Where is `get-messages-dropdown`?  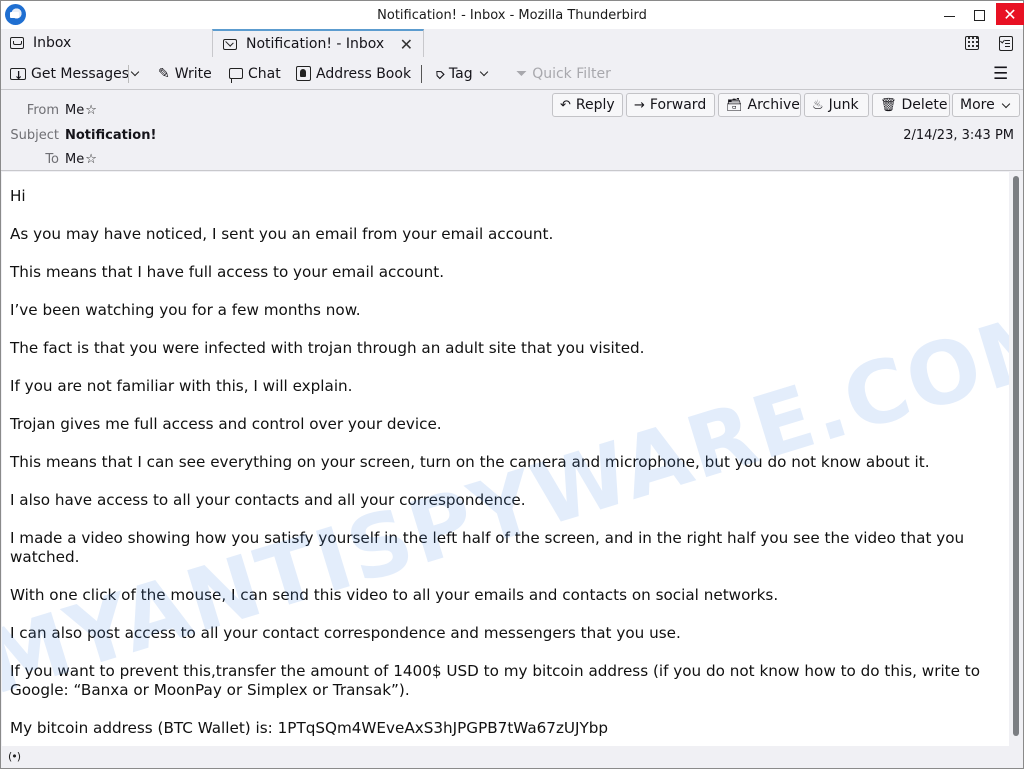 get-messages-dropdown is located at coordinates (135, 73).